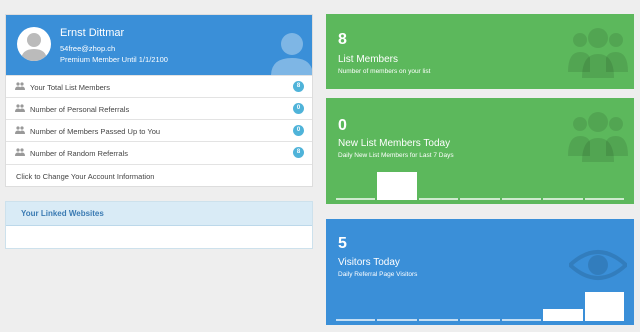 The height and width of the screenshot is (332, 640). Describe the element at coordinates (378, 274) in the screenshot. I see `tile-subtitle: Daily Referral Page Visitors` at that location.